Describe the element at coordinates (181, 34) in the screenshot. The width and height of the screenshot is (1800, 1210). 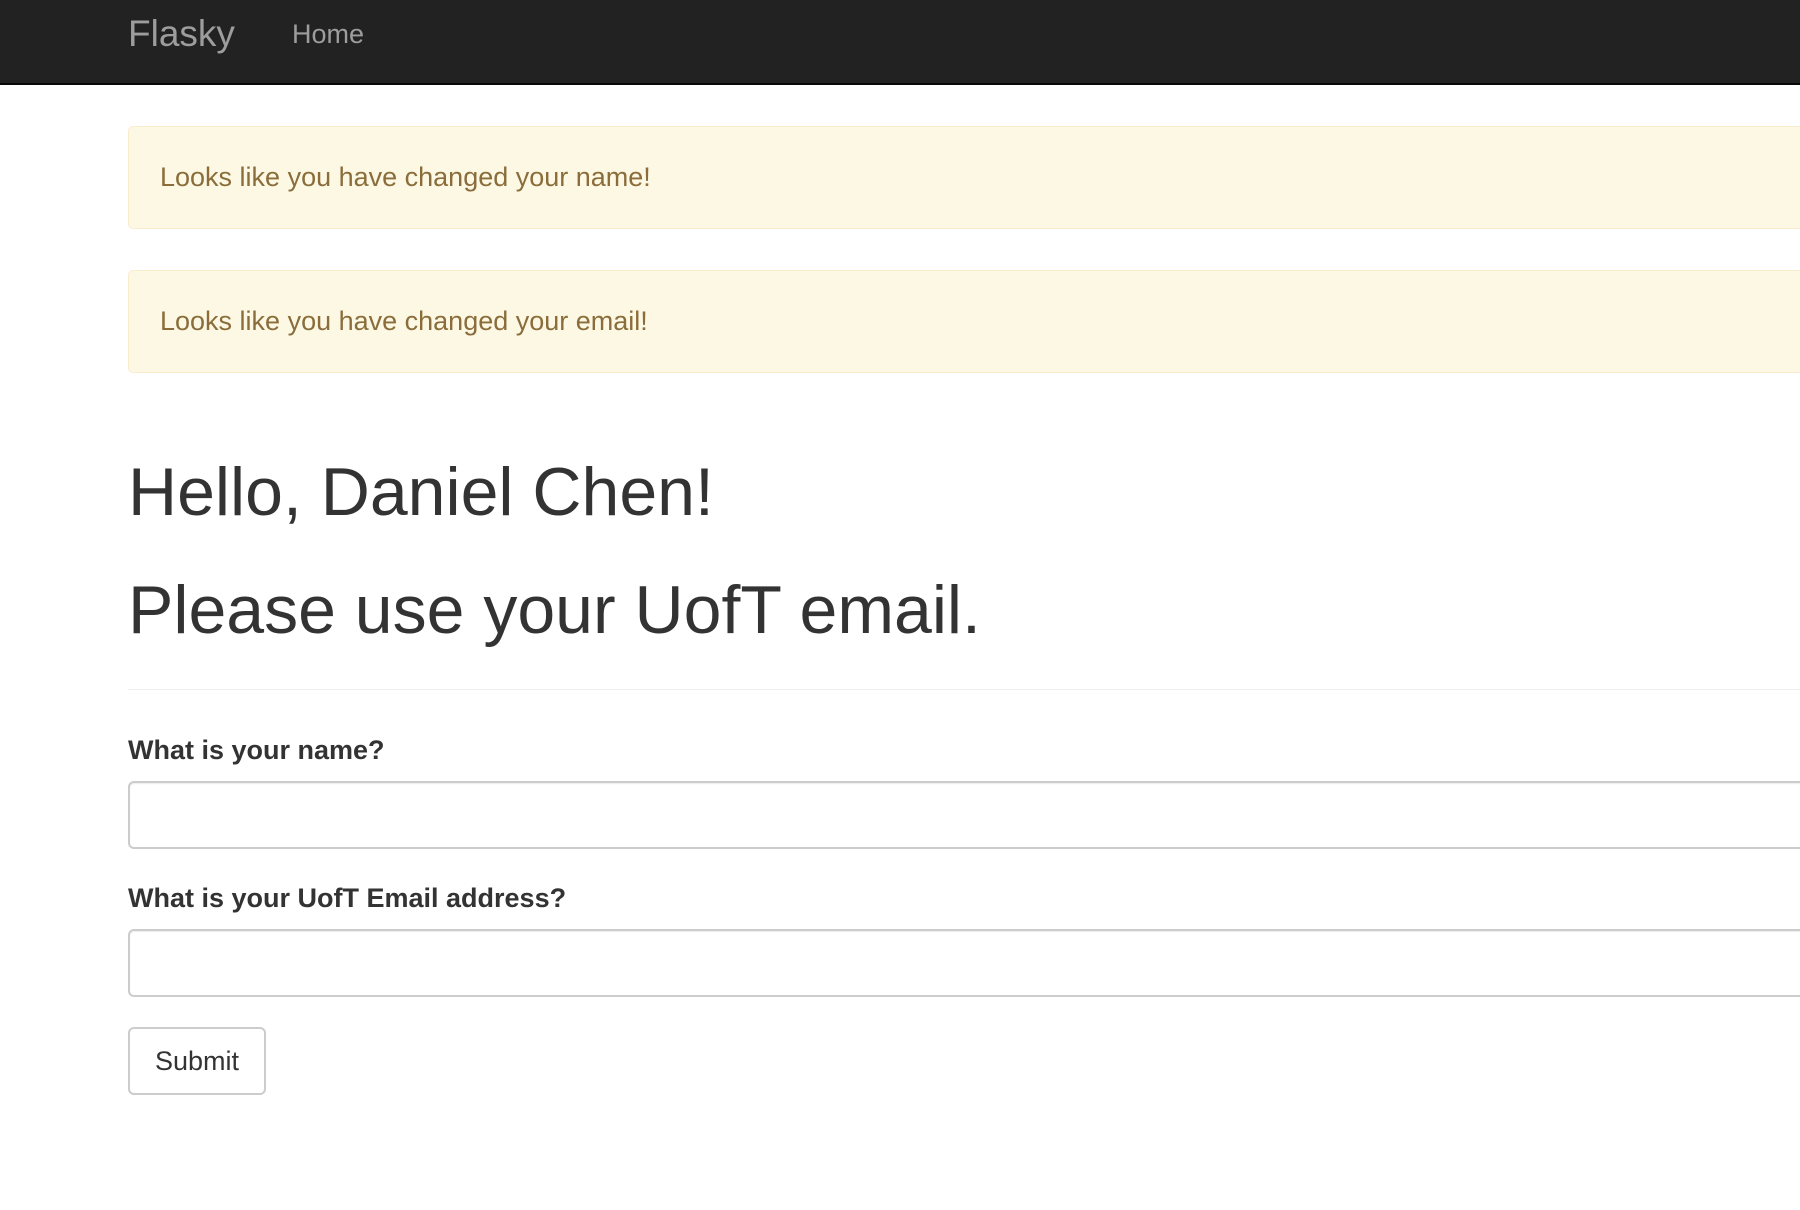
I see `brand-link: Flasky` at that location.